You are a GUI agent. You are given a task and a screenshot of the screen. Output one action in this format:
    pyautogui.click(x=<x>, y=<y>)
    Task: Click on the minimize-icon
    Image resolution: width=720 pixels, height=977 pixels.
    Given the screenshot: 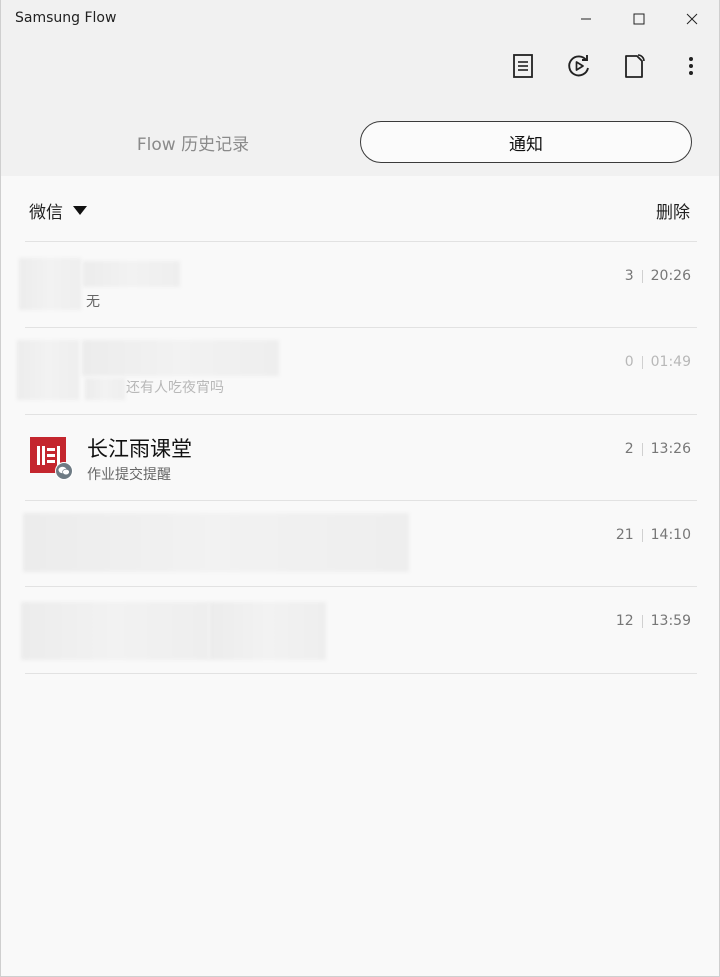 What is the action you would take?
    pyautogui.click(x=586, y=19)
    